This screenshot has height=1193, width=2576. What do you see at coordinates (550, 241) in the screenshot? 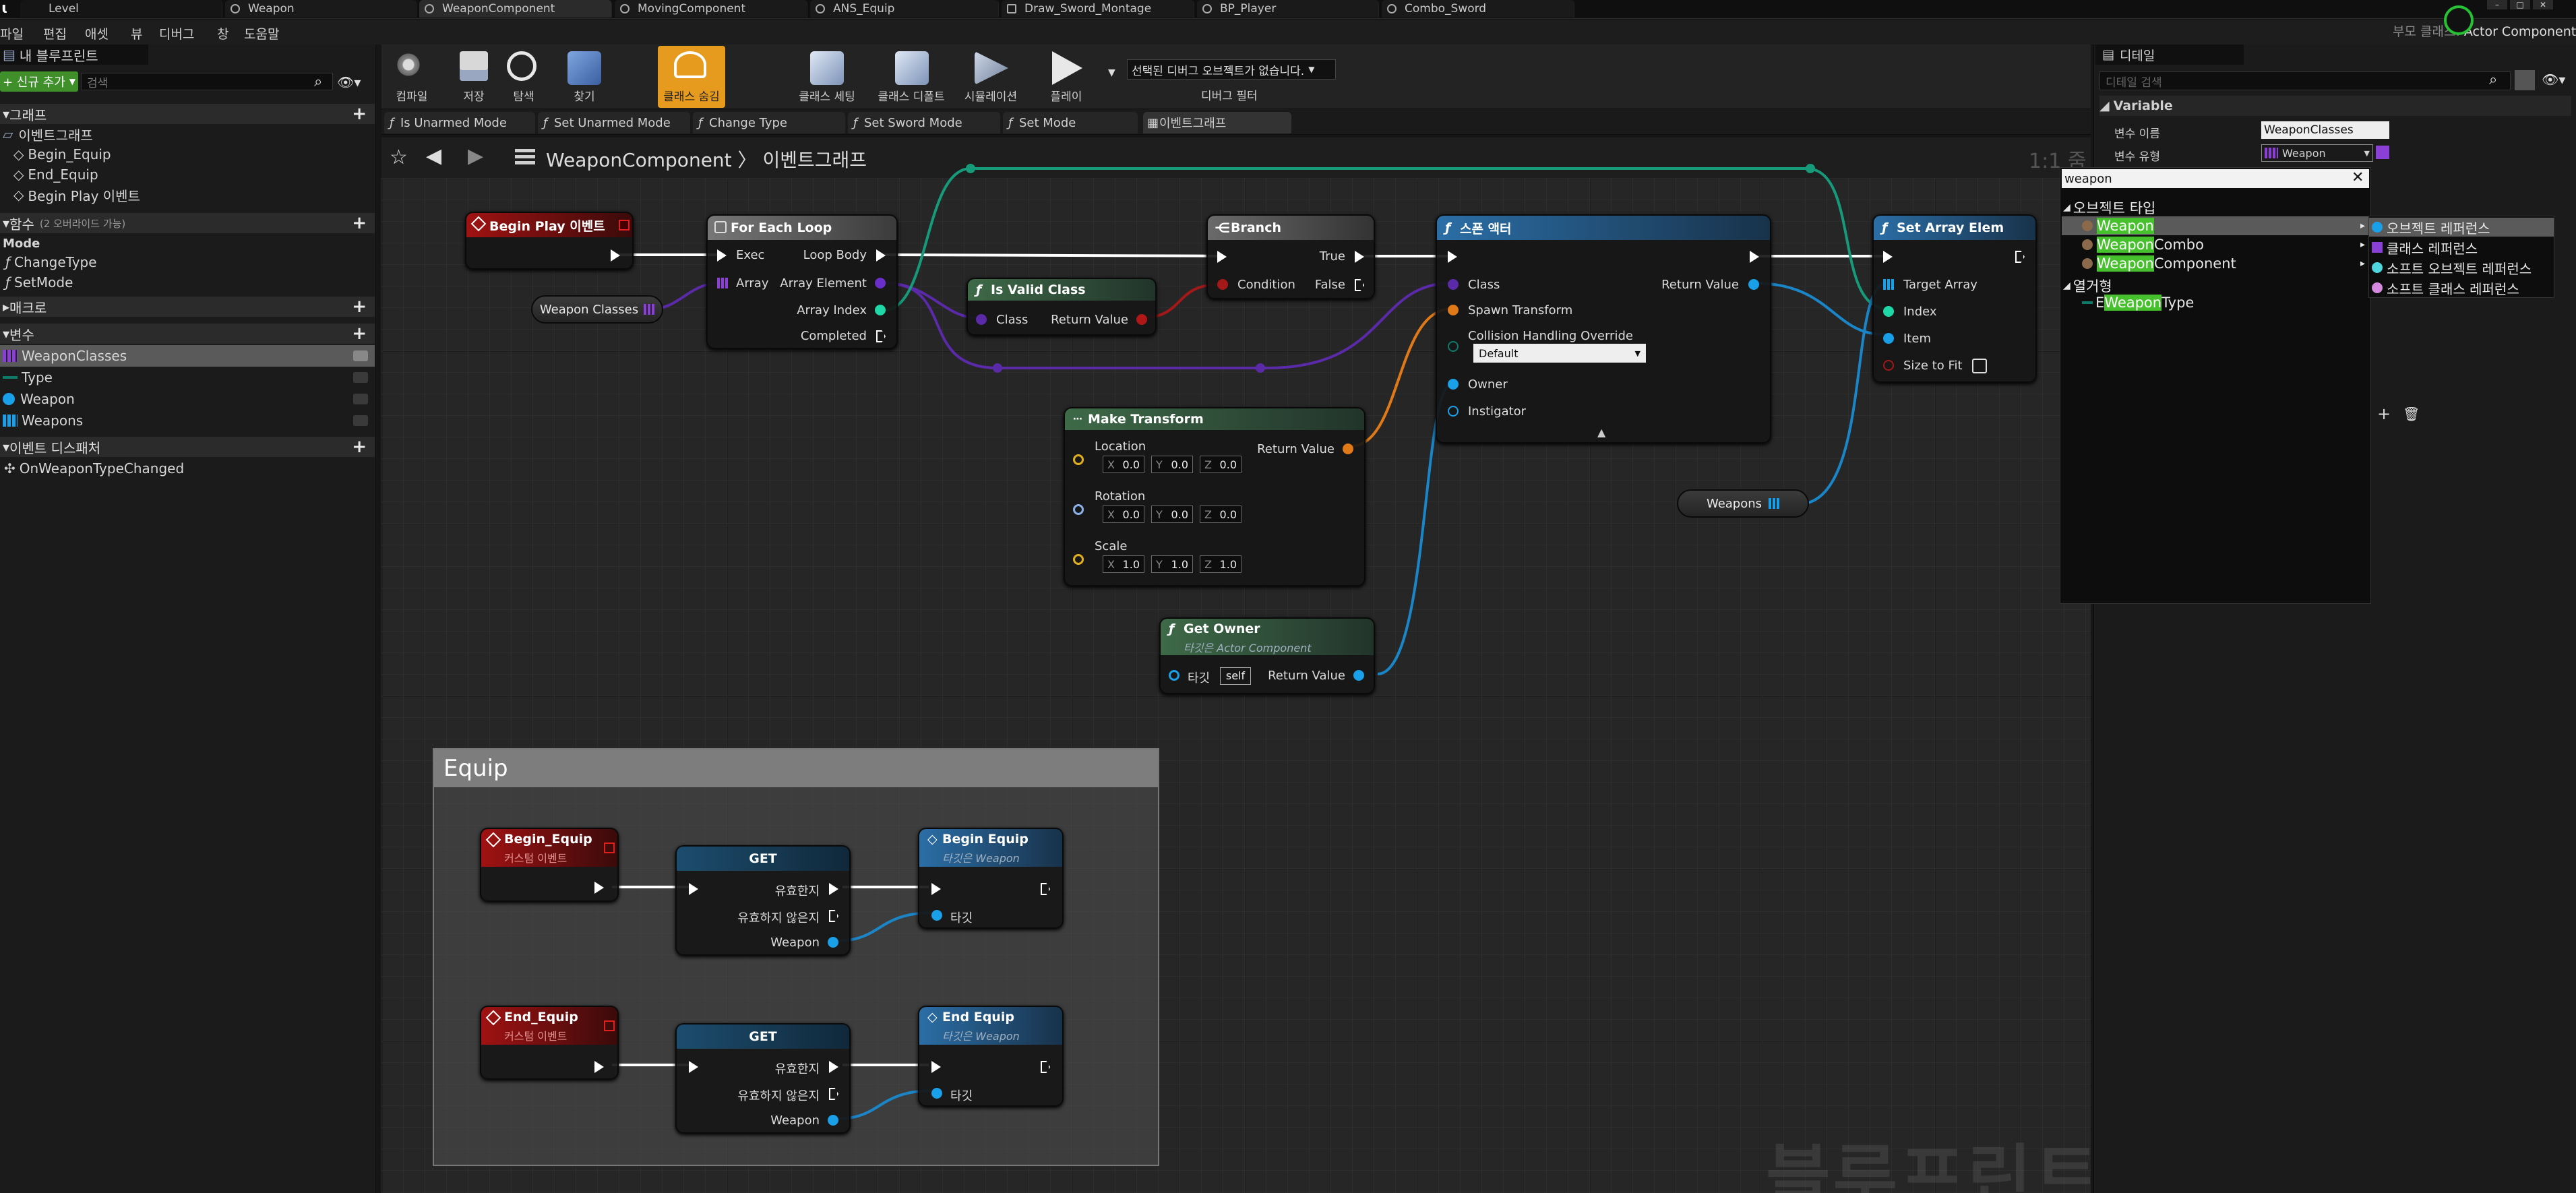
I see `node-begin-play: Begin Play 이벤트` at bounding box center [550, 241].